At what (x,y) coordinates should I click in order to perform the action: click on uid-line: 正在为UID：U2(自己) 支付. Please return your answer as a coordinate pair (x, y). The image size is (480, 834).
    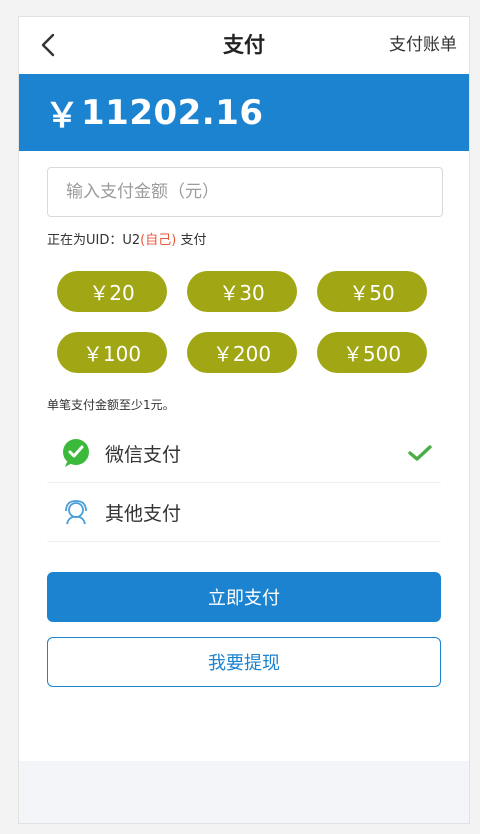
    Looking at the image, I should click on (244, 241).